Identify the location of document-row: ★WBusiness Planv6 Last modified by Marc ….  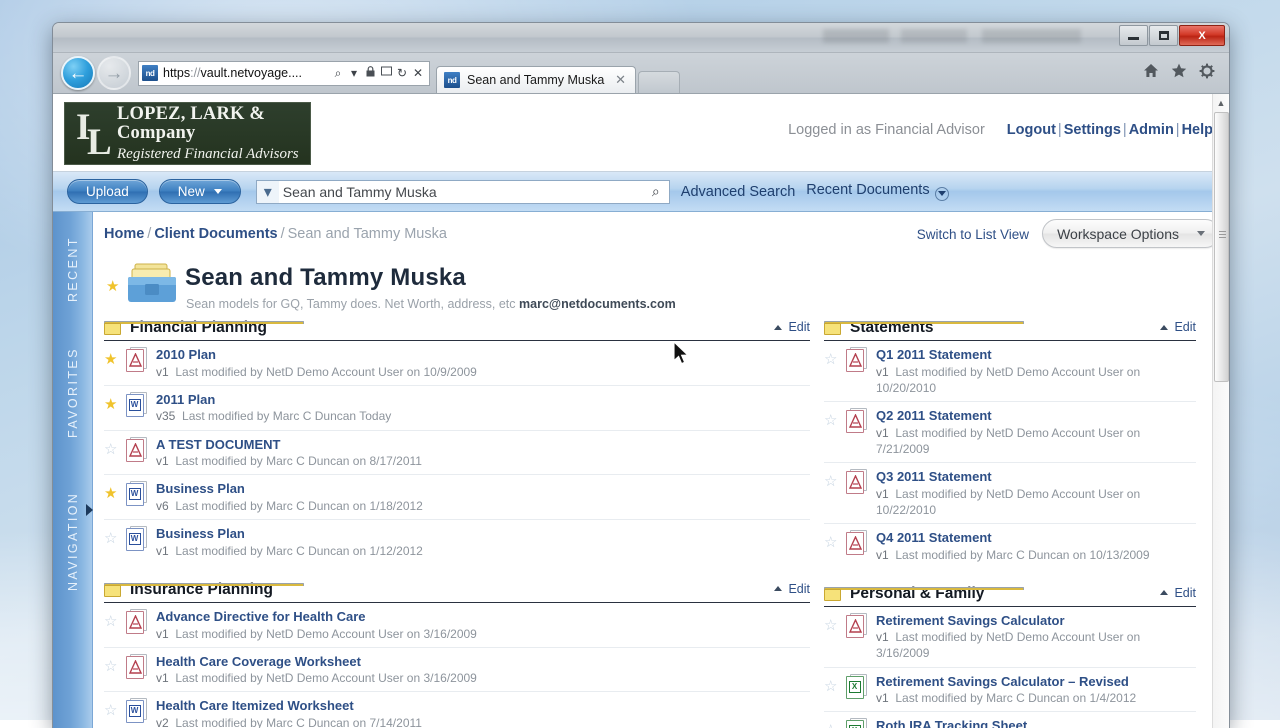
(457, 497).